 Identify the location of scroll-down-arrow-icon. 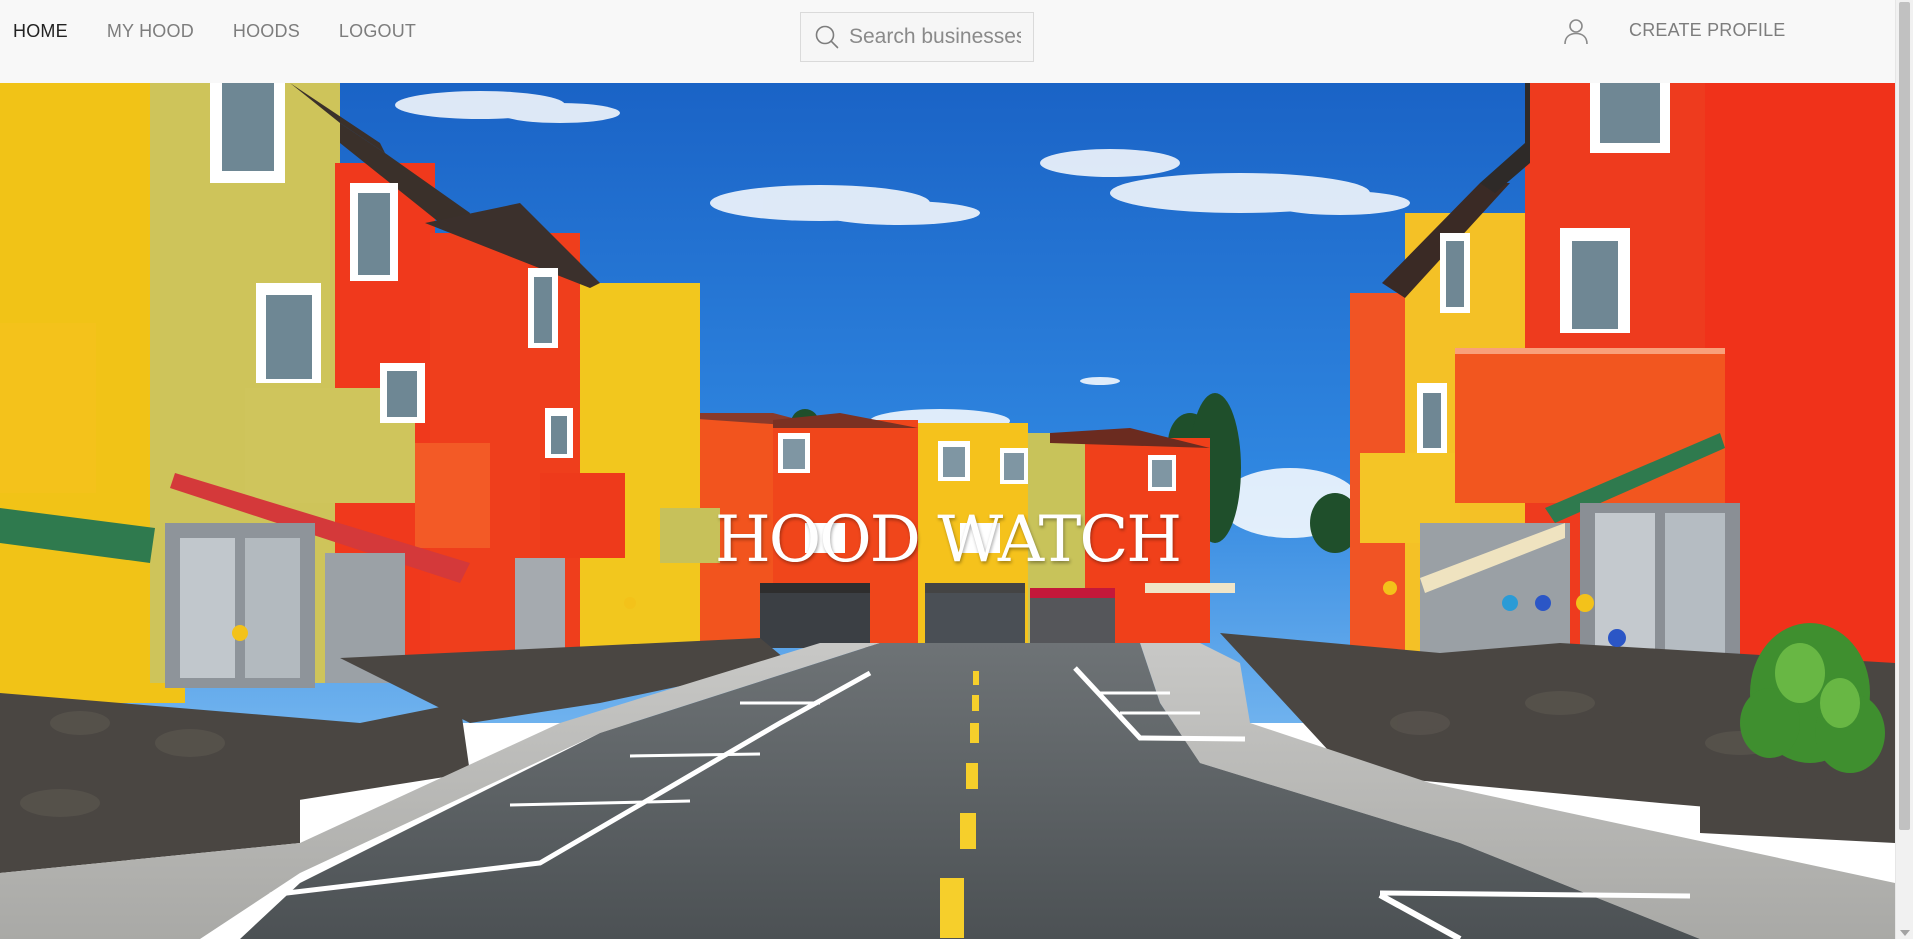
(1905, 933).